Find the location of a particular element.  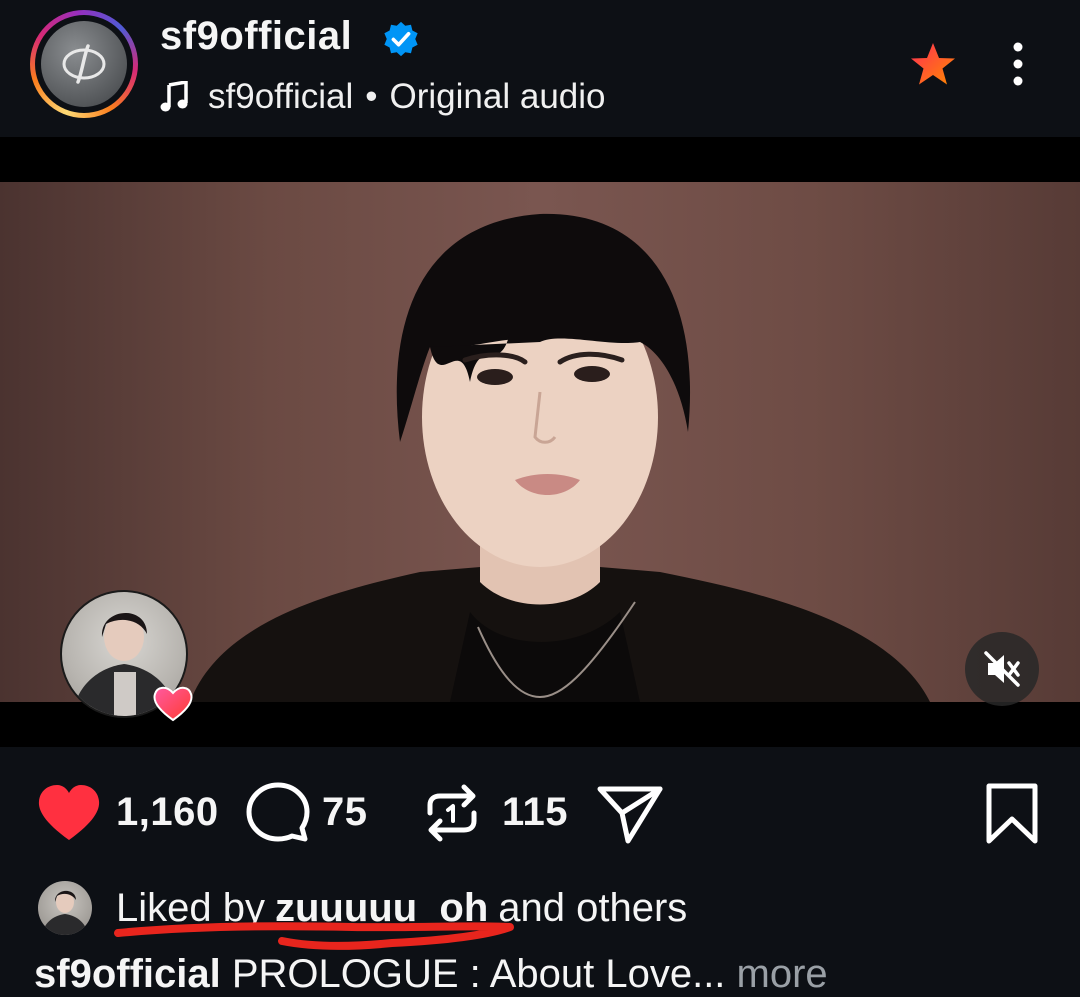

like-count: 1,160 is located at coordinates (167, 812).